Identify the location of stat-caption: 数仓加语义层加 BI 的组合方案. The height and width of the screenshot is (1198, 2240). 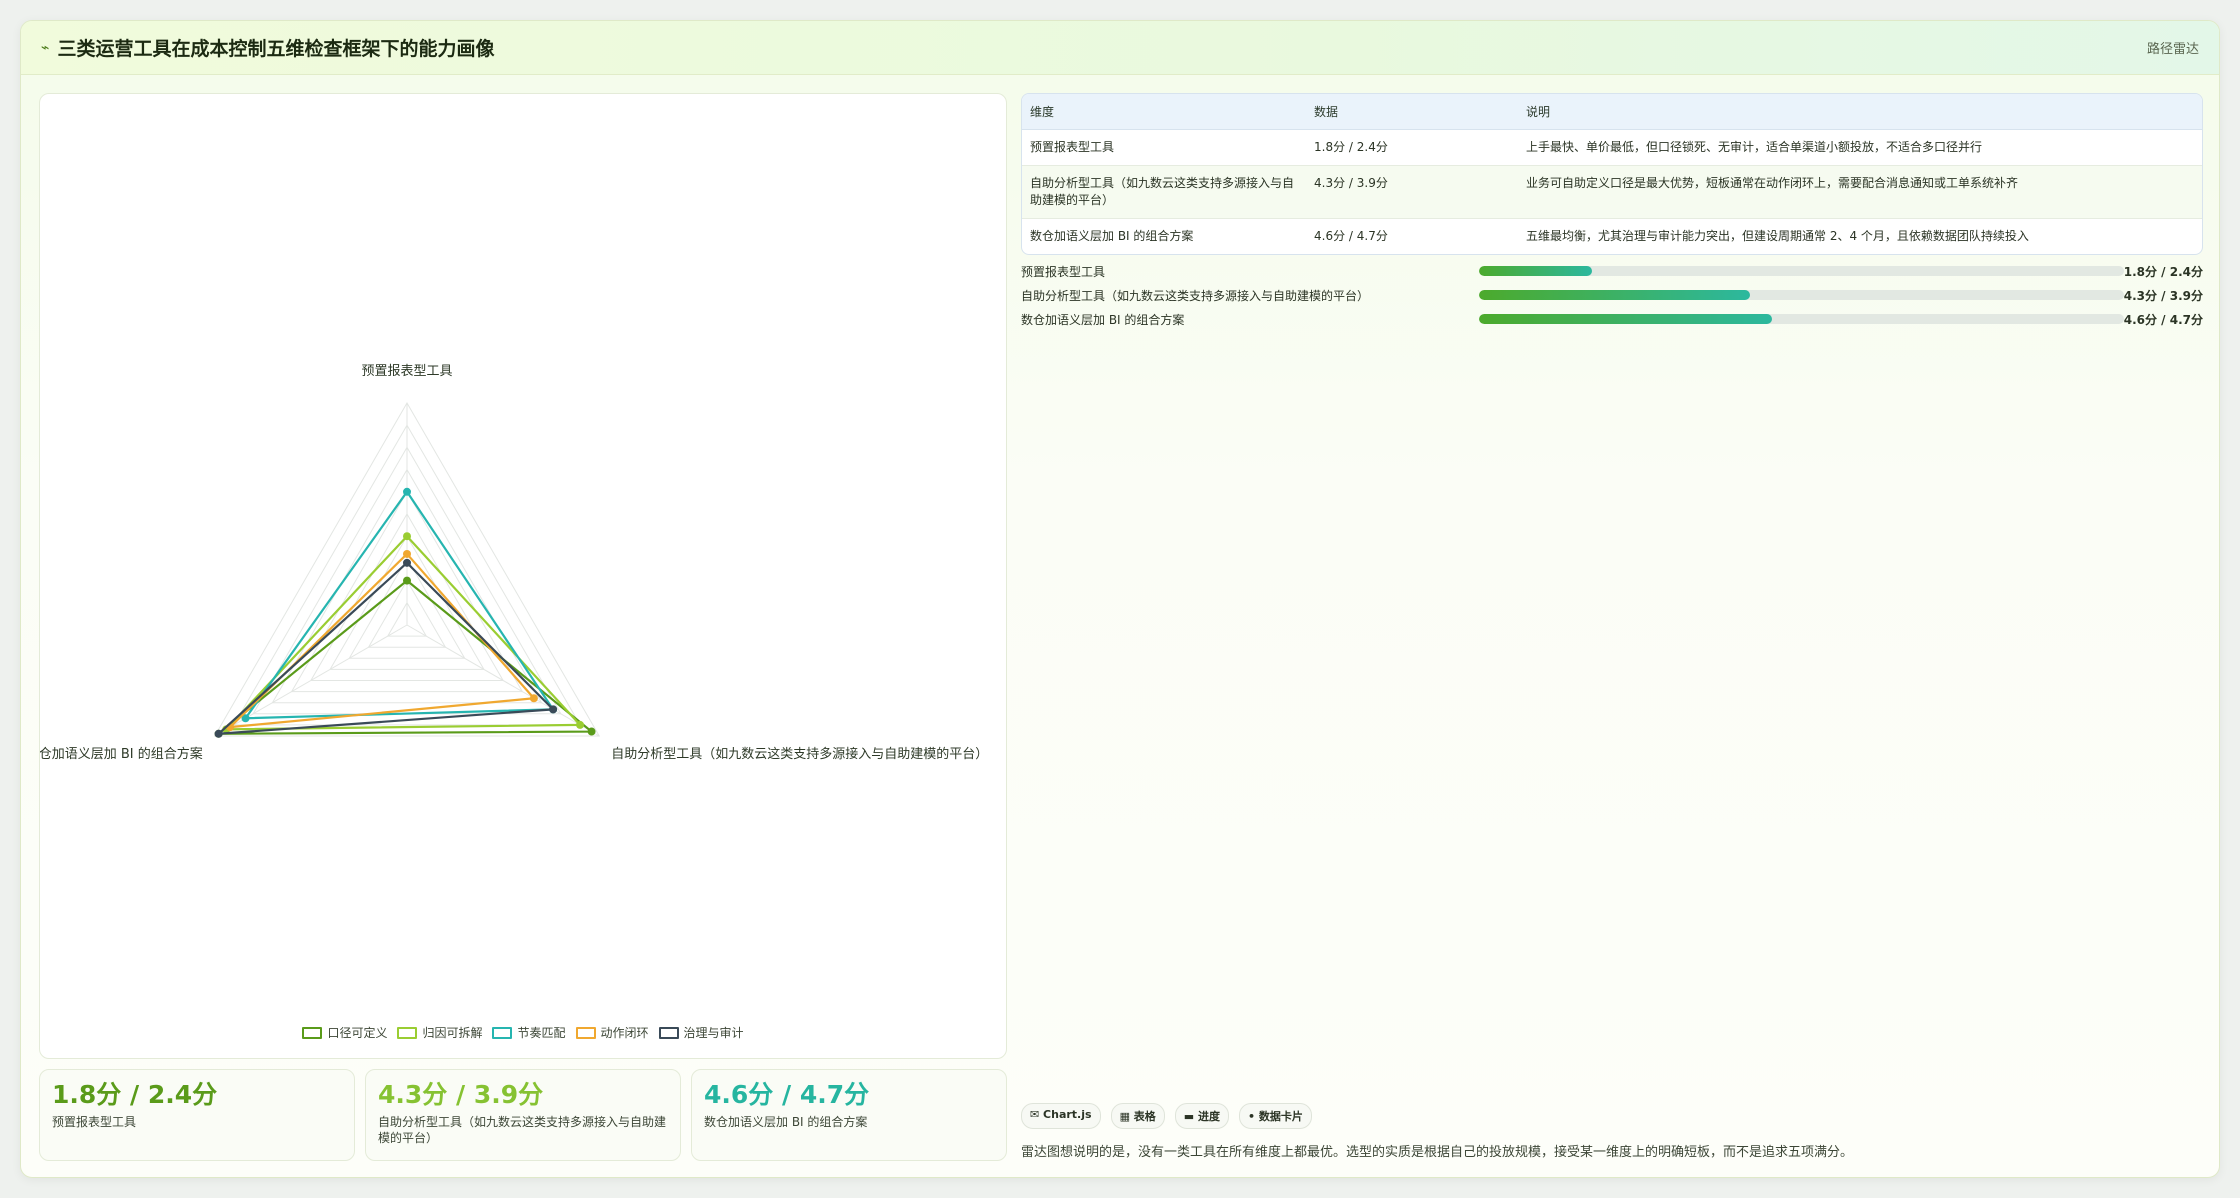
(786, 1122).